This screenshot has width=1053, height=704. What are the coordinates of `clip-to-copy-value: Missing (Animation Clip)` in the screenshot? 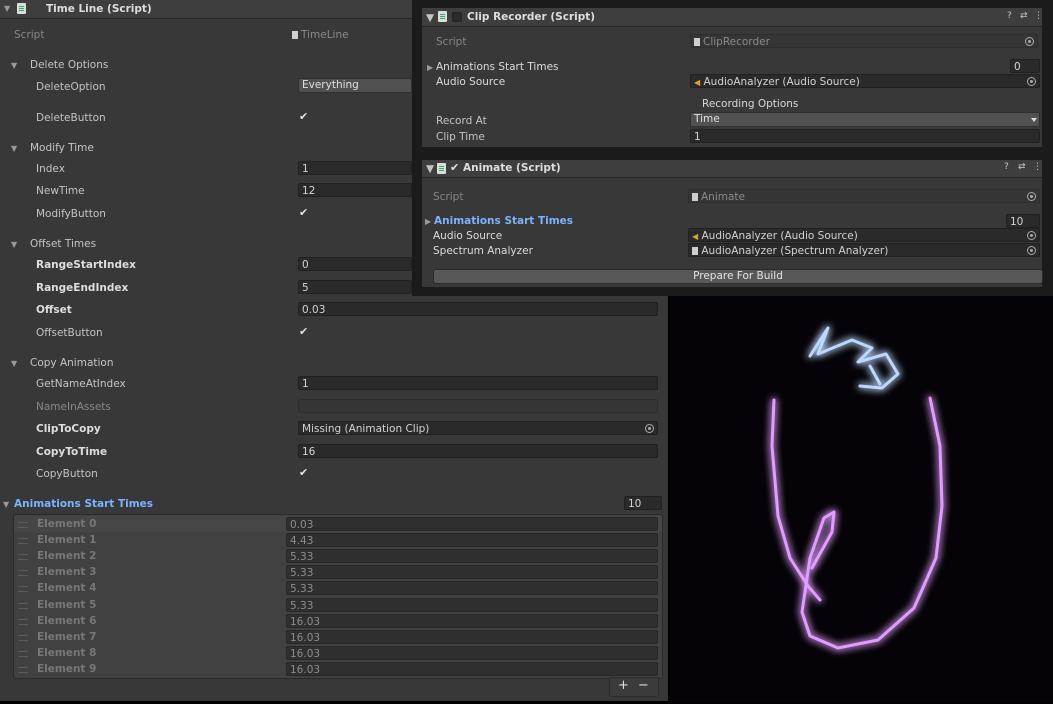 It's located at (366, 429).